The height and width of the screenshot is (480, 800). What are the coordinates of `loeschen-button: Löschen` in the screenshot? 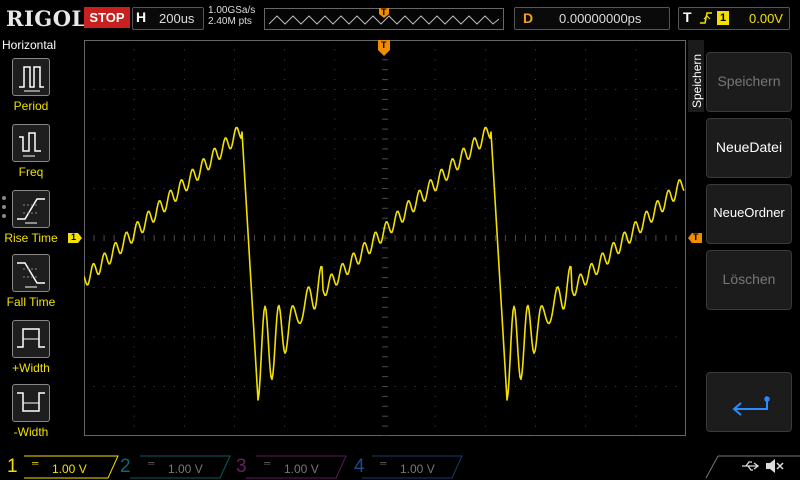 It's located at (749, 280).